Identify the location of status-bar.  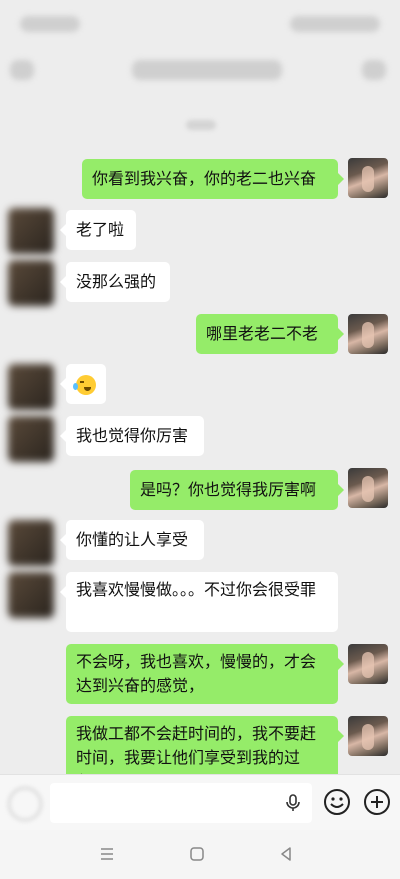
(200, 24).